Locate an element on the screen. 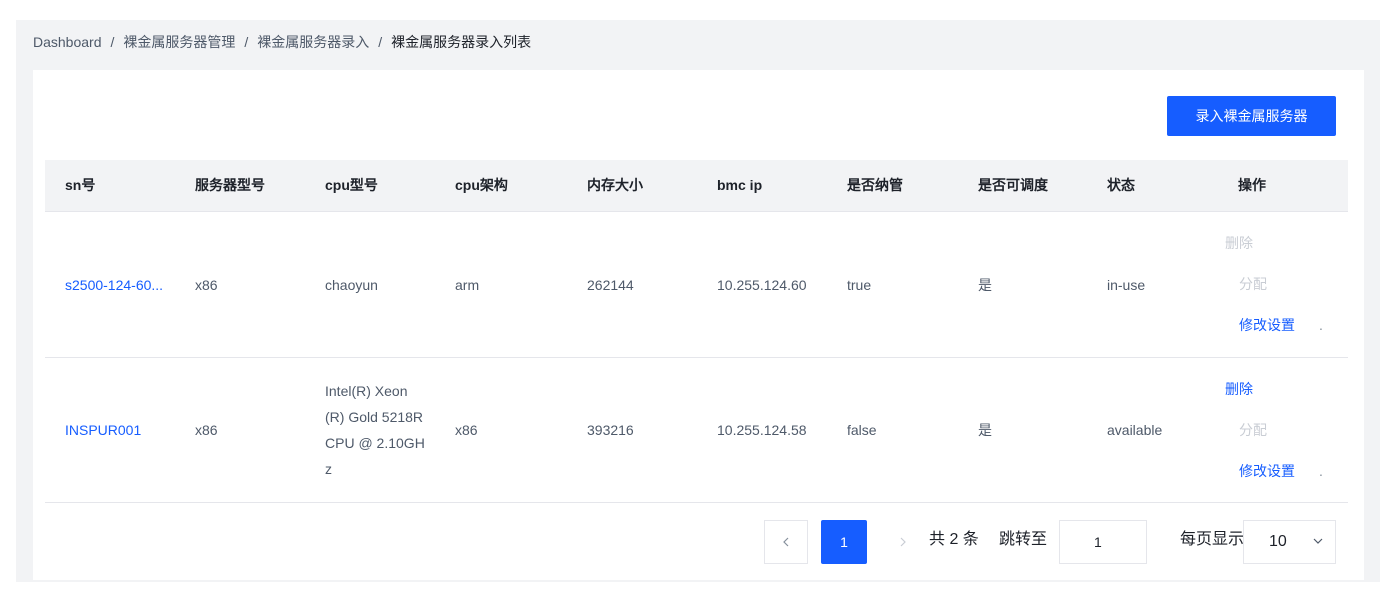 This screenshot has height=610, width=1396. sn-link: INSPUR001 is located at coordinates (120, 430).